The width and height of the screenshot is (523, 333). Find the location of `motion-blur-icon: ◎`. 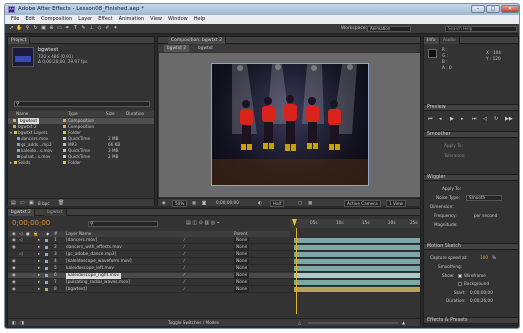

motion-blur-icon: ◎ is located at coordinates (213, 223).